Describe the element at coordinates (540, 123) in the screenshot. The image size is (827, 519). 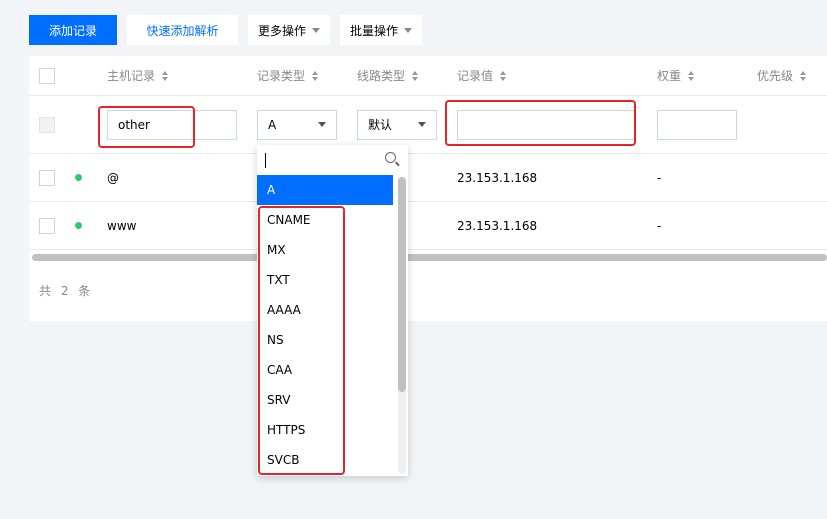
I see `highlight-record-value` at that location.